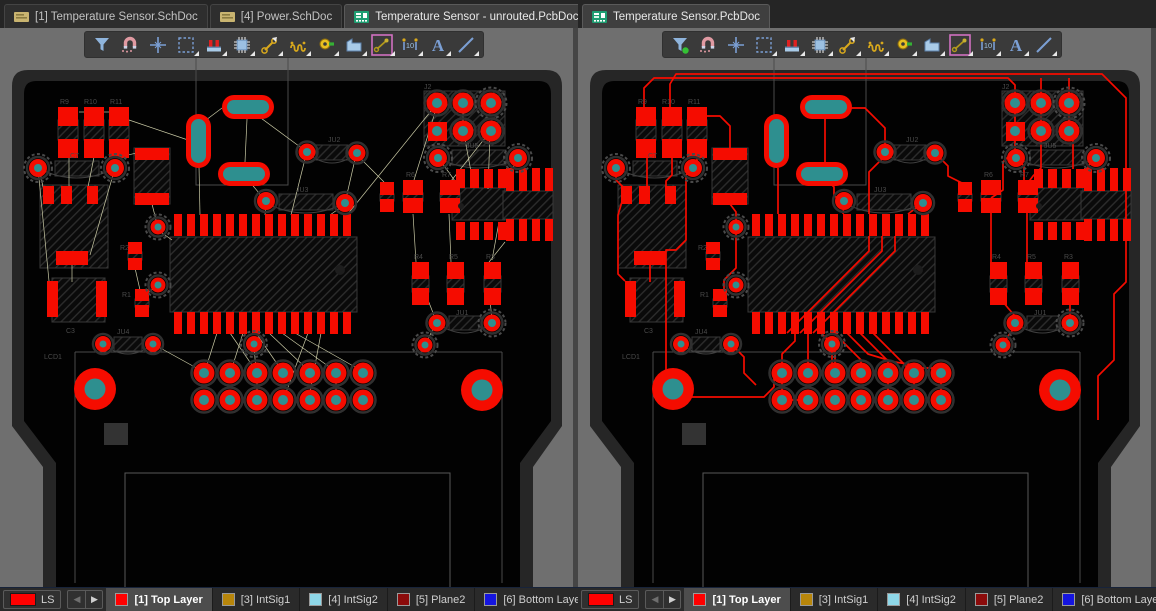 The height and width of the screenshot is (611, 1156). Describe the element at coordinates (676, 16) in the screenshot. I see `document-tab: Temperature Sensor.PcbDoc` at that location.